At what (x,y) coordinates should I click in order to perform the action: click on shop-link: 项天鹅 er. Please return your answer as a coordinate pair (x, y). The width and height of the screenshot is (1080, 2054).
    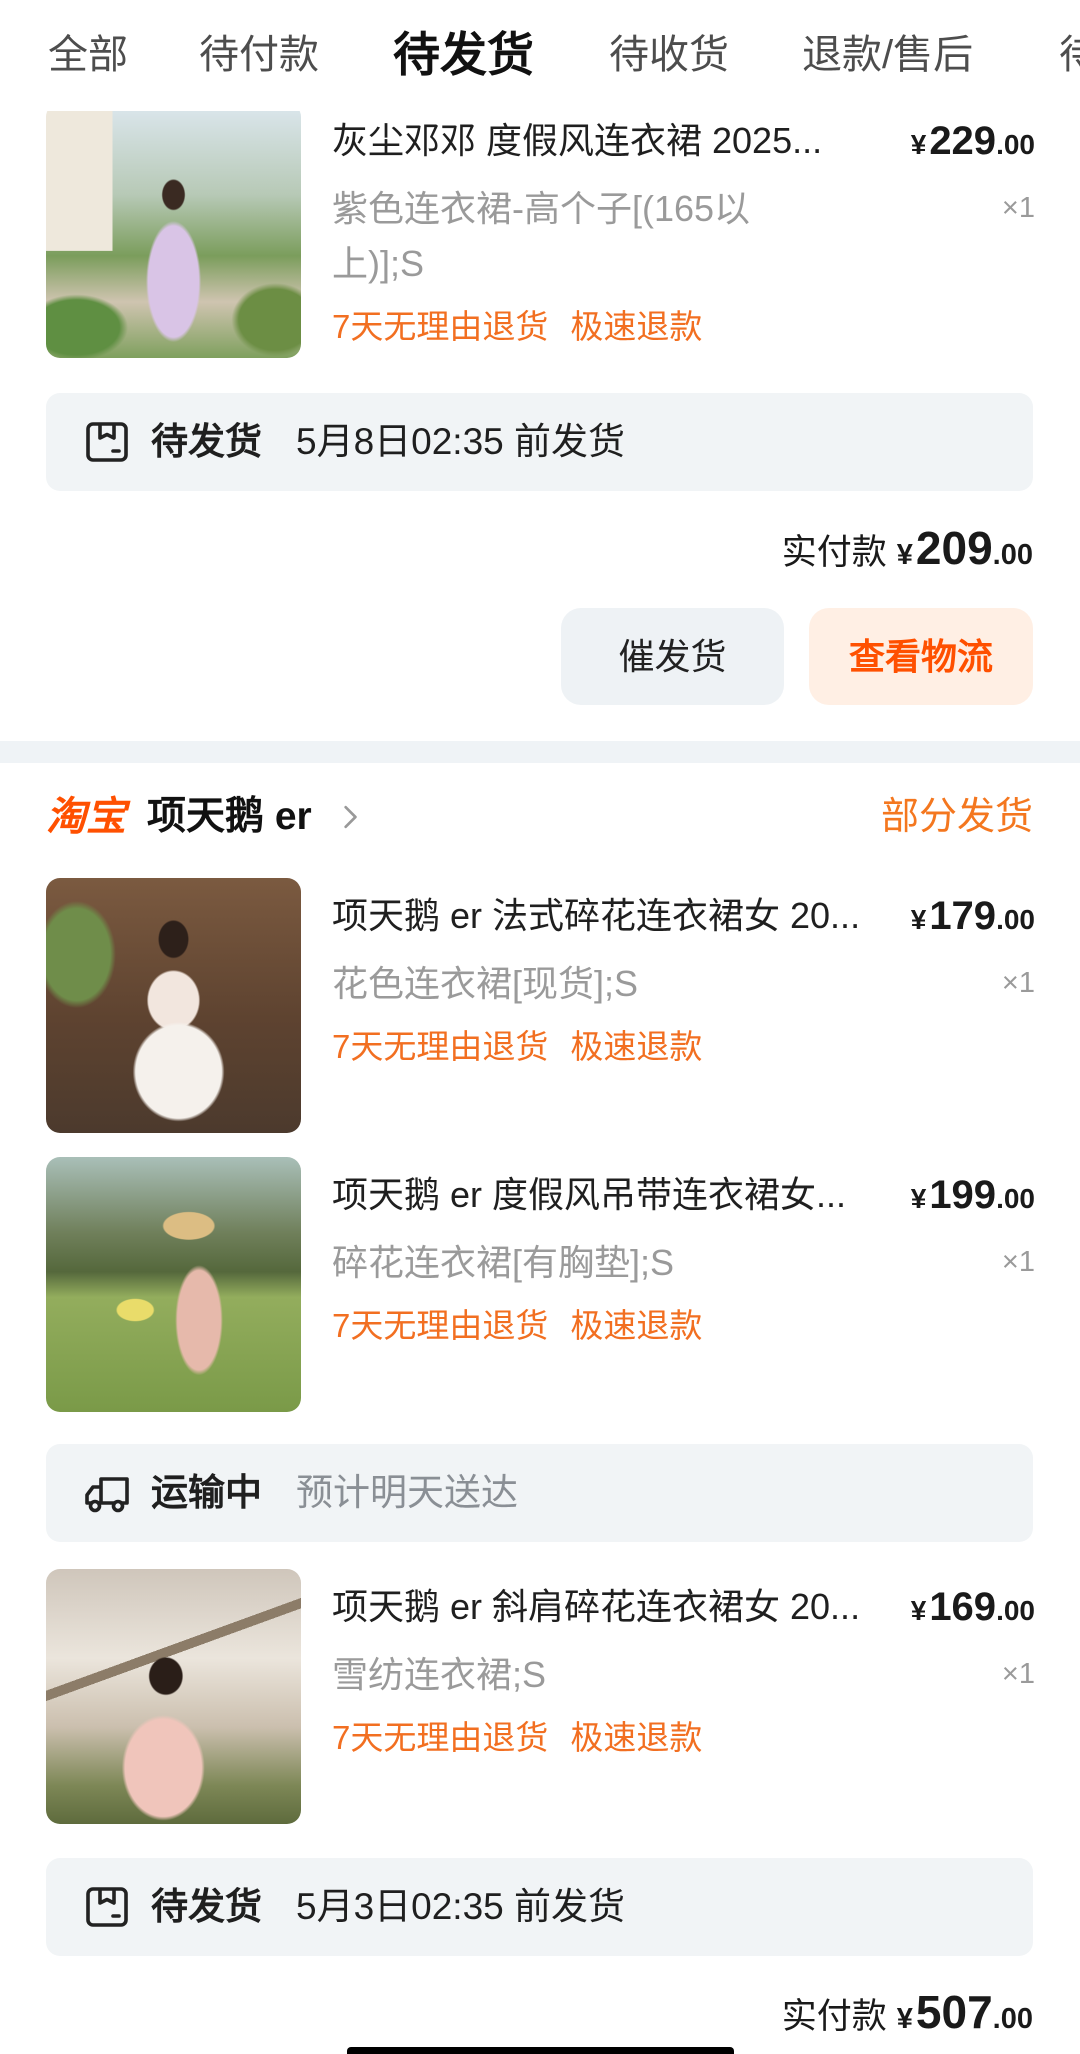
    Looking at the image, I should click on (257, 817).